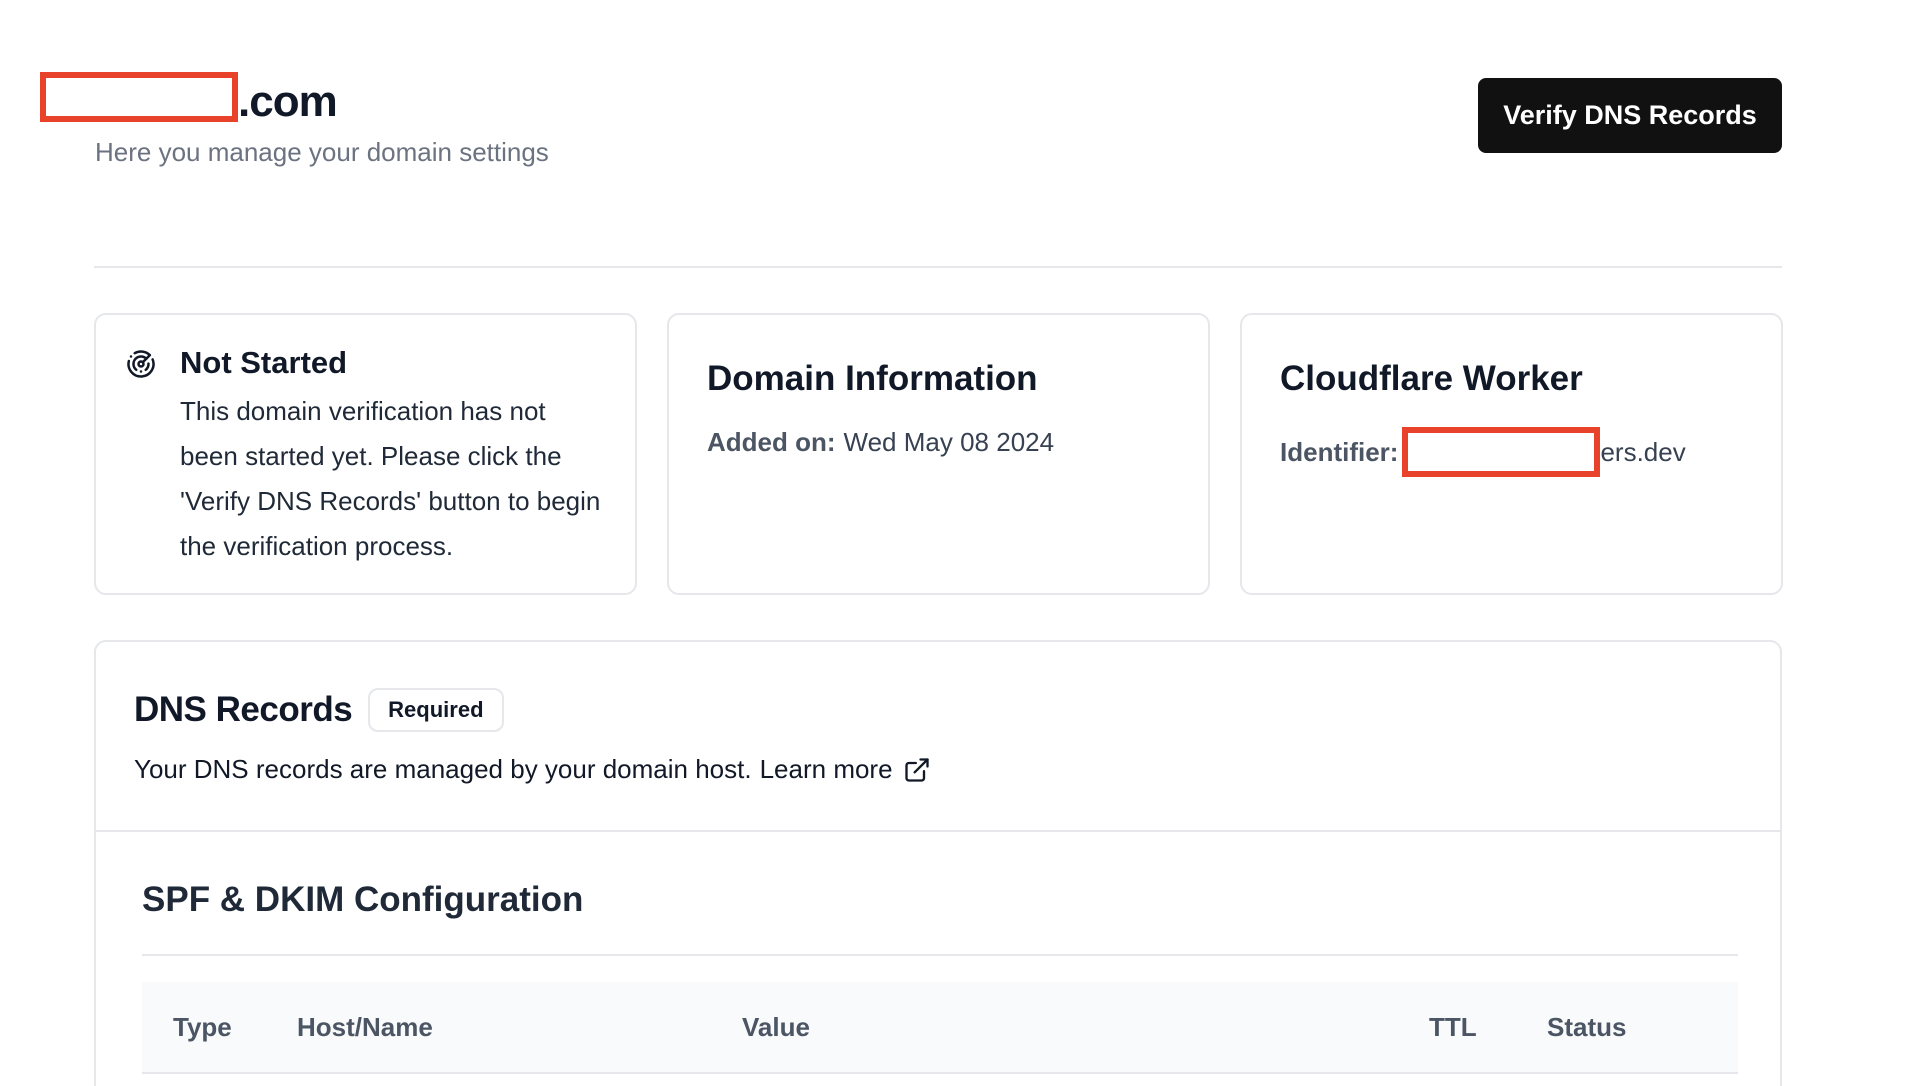  I want to click on external-link-icon, so click(916, 769).